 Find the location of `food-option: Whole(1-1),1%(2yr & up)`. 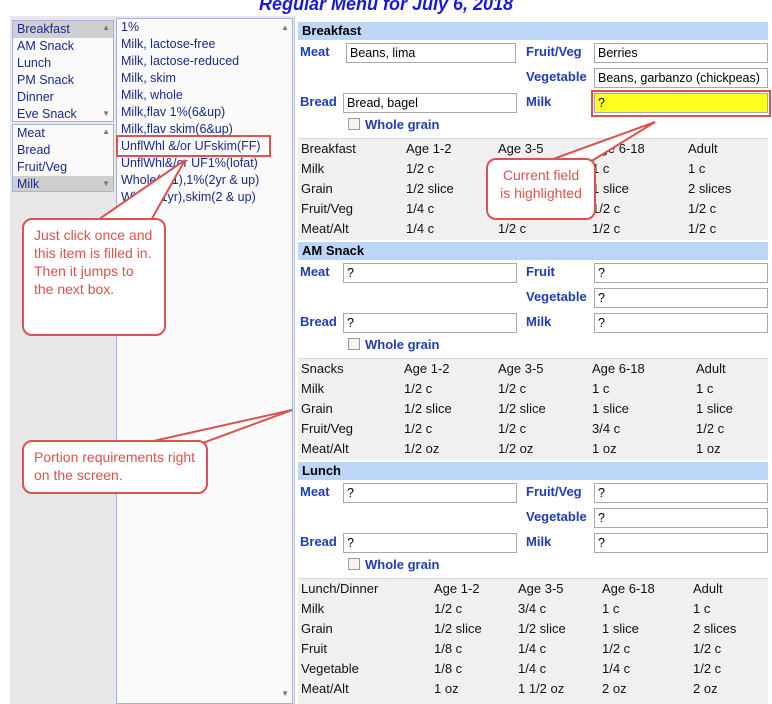

food-option: Whole(1-1),1%(2yr & up) is located at coordinates (204, 180).